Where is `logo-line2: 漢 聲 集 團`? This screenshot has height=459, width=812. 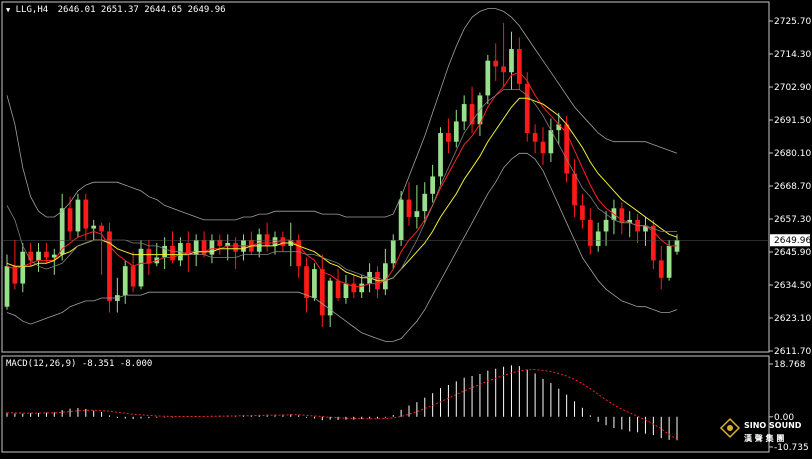 logo-line2: 漢 聲 集 團 is located at coordinates (764, 438).